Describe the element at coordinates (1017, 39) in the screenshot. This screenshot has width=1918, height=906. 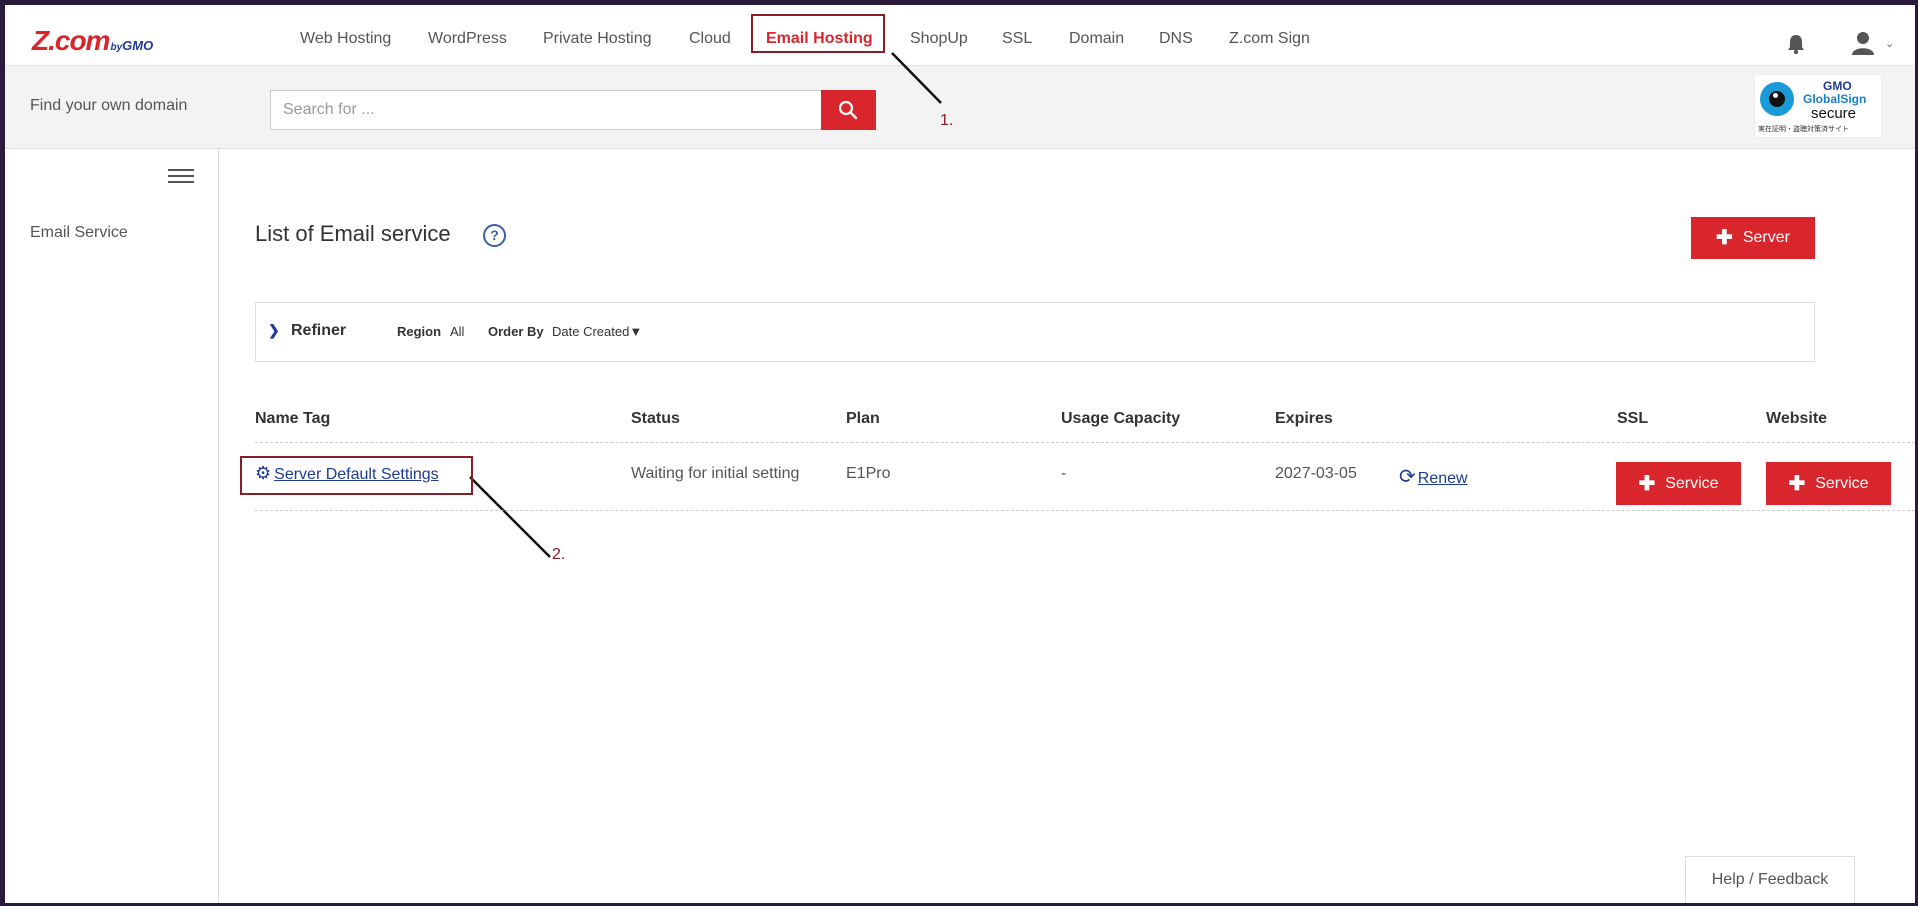
I see `nav-ssl: SSL` at that location.